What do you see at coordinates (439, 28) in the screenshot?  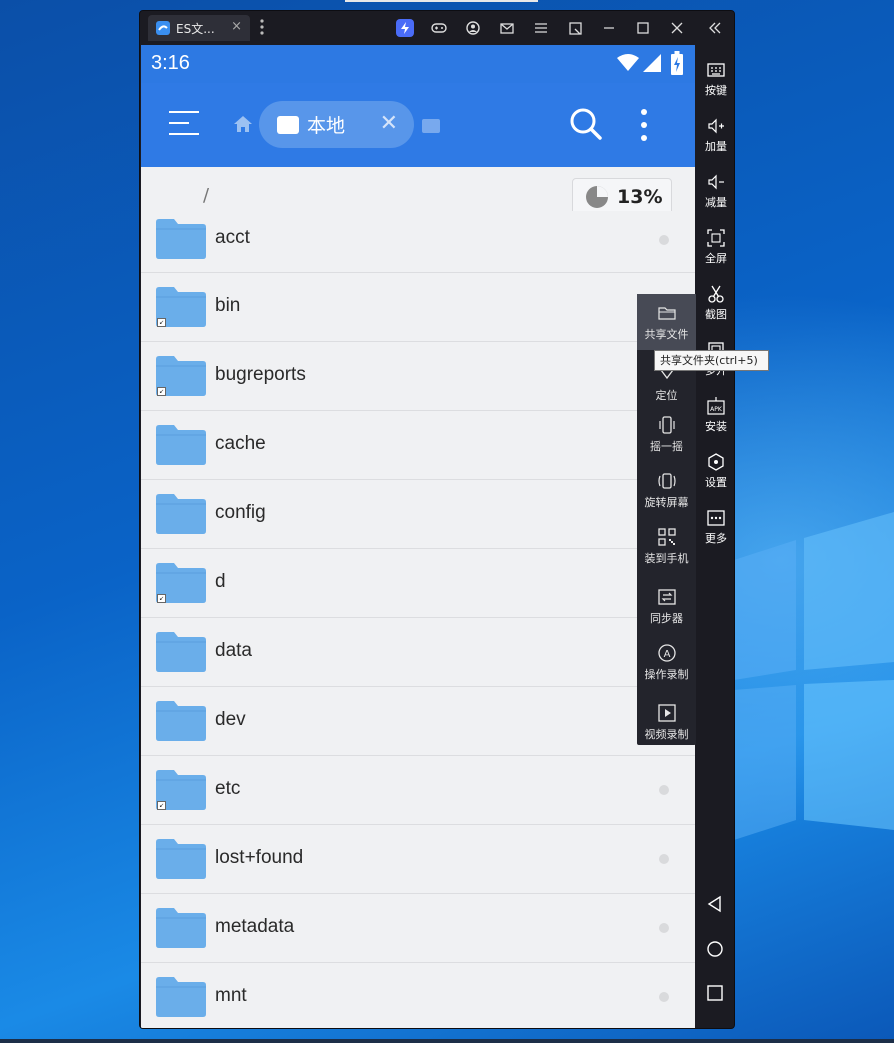 I see `gamepad-icon` at bounding box center [439, 28].